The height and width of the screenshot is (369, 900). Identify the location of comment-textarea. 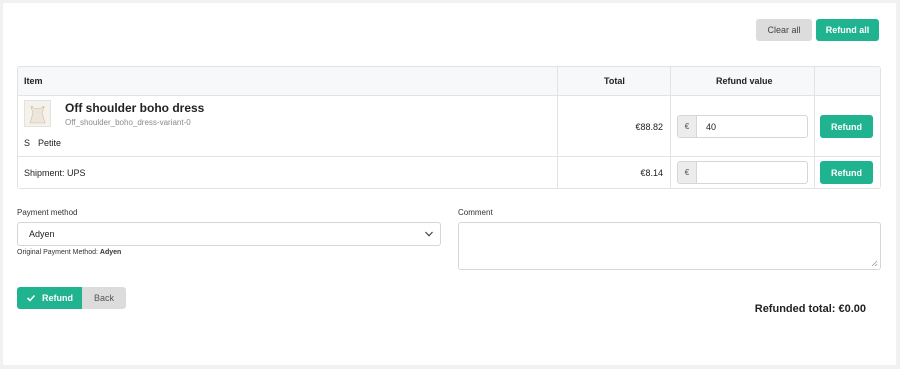
(669, 246).